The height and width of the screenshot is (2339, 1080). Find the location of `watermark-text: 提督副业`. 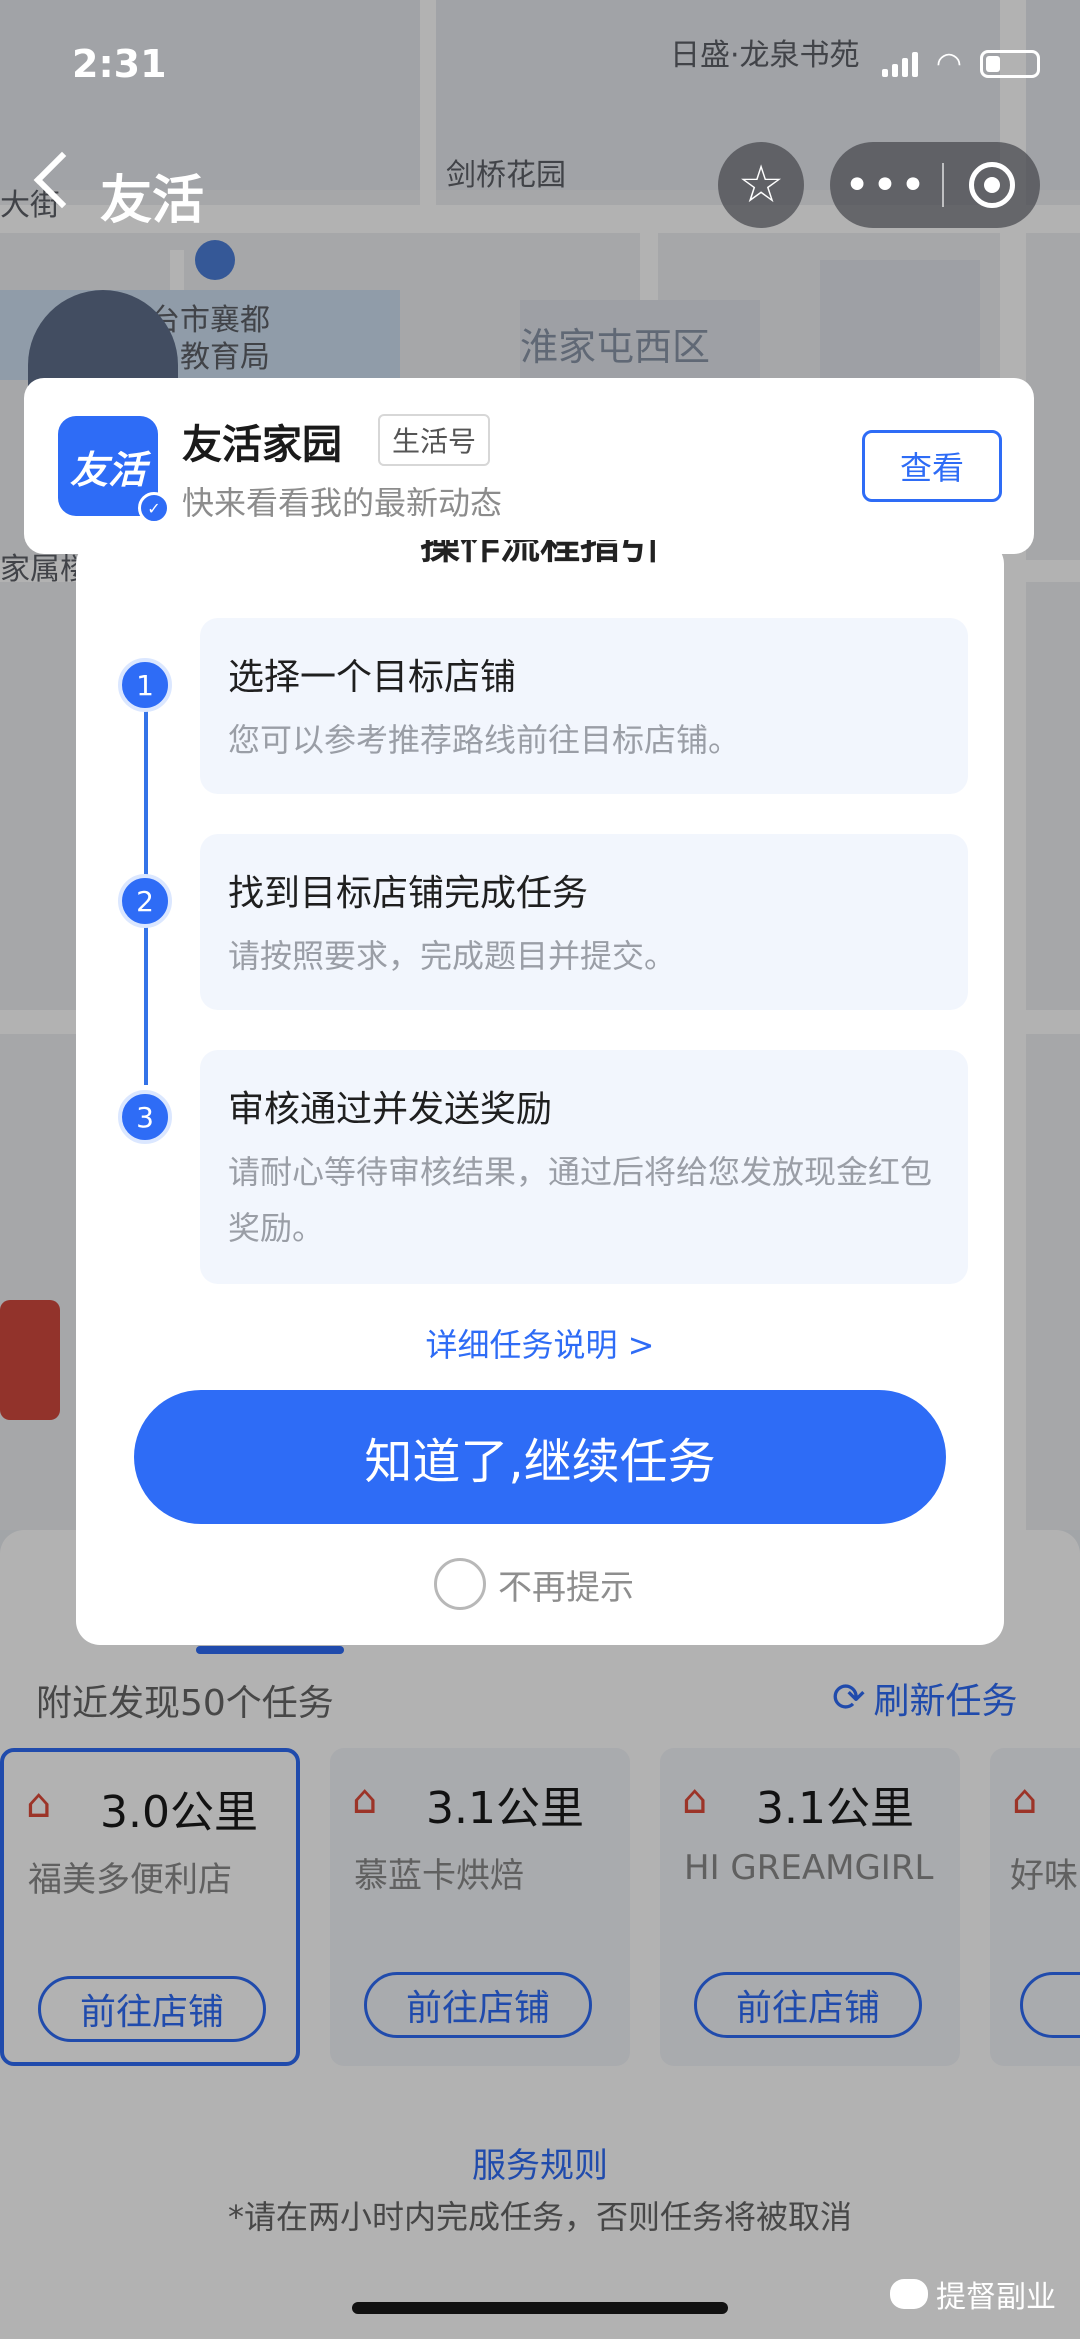

watermark-text: 提督副业 is located at coordinates (996, 2297).